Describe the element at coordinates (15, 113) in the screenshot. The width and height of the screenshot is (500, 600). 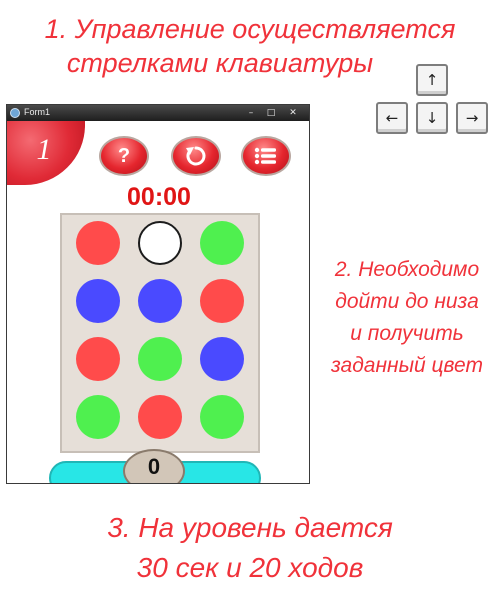
I see `app-icon` at that location.